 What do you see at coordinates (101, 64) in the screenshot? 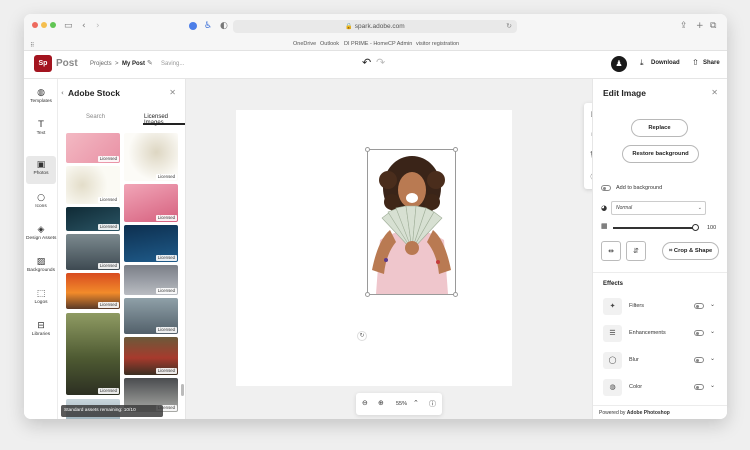
I see `breadcrumb-projects: Projects` at bounding box center [101, 64].